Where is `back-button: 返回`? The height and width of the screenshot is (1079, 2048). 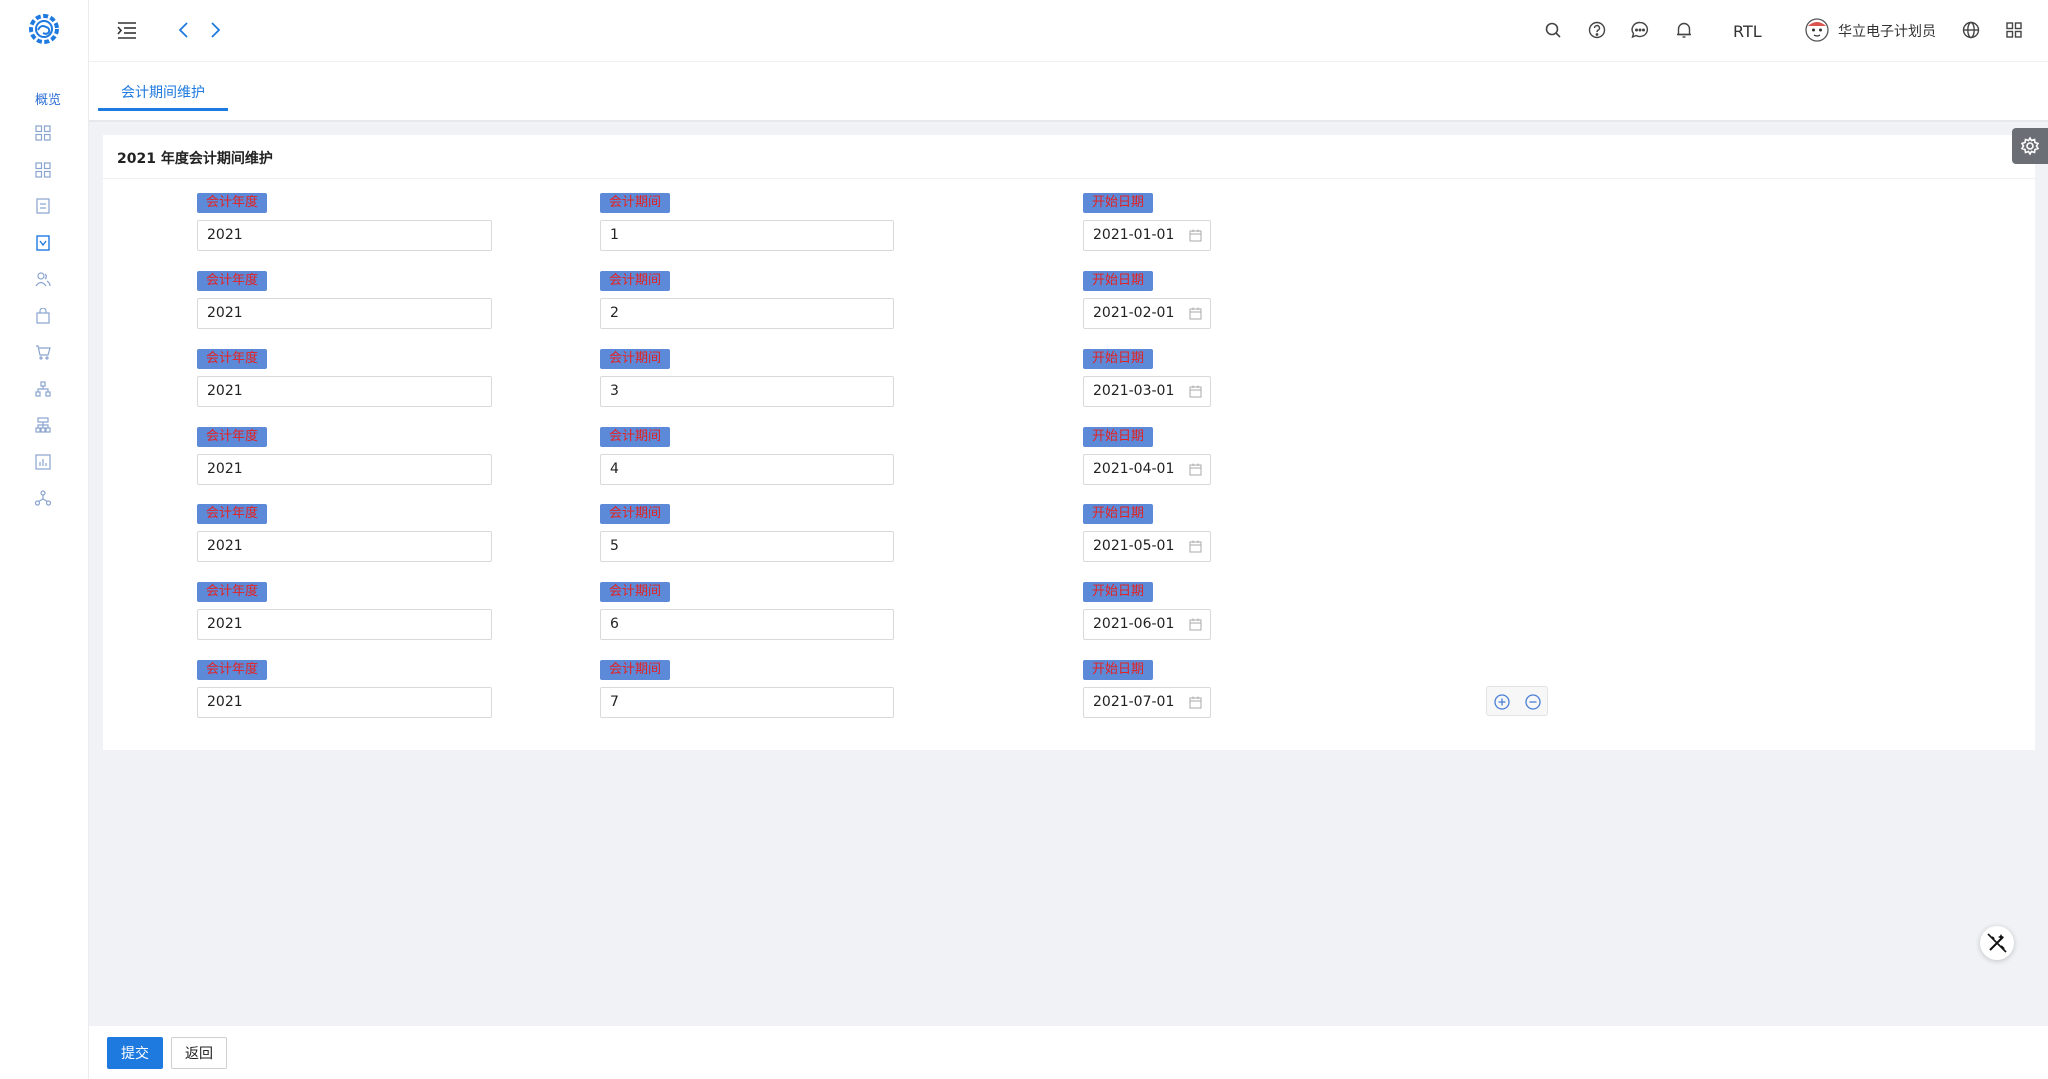 back-button: 返回 is located at coordinates (199, 1053).